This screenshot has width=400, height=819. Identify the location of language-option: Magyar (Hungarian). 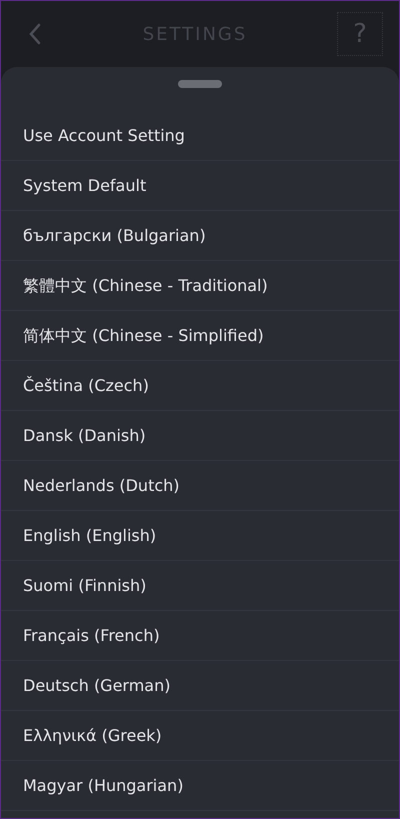
(200, 786).